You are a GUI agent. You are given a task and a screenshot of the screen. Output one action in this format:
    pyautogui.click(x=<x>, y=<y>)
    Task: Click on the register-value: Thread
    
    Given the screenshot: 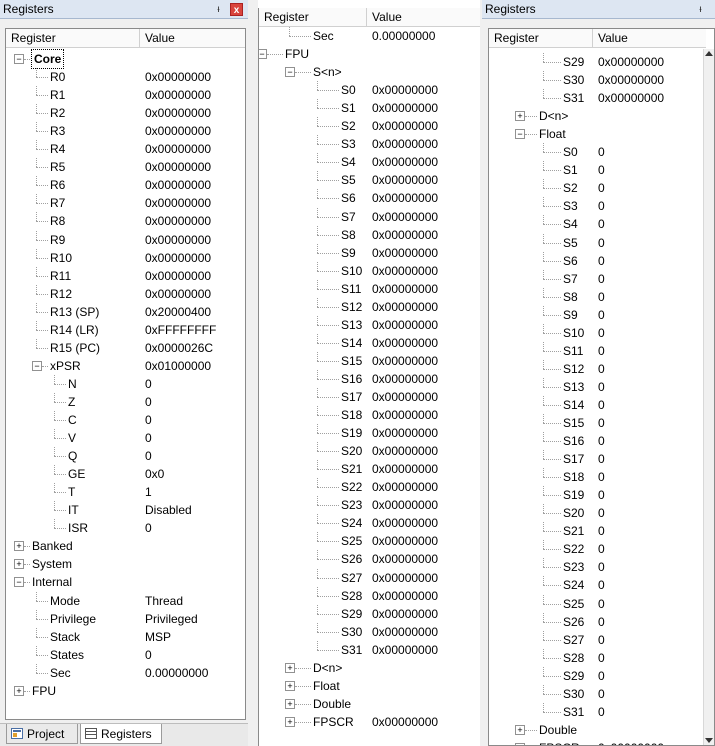 What is the action you would take?
    pyautogui.click(x=164, y=601)
    